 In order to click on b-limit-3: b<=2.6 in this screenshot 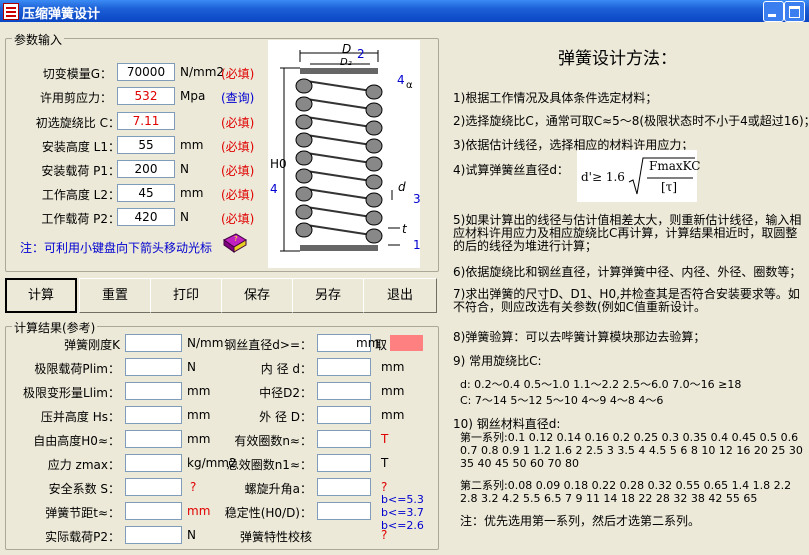, I will do `click(402, 525)`.